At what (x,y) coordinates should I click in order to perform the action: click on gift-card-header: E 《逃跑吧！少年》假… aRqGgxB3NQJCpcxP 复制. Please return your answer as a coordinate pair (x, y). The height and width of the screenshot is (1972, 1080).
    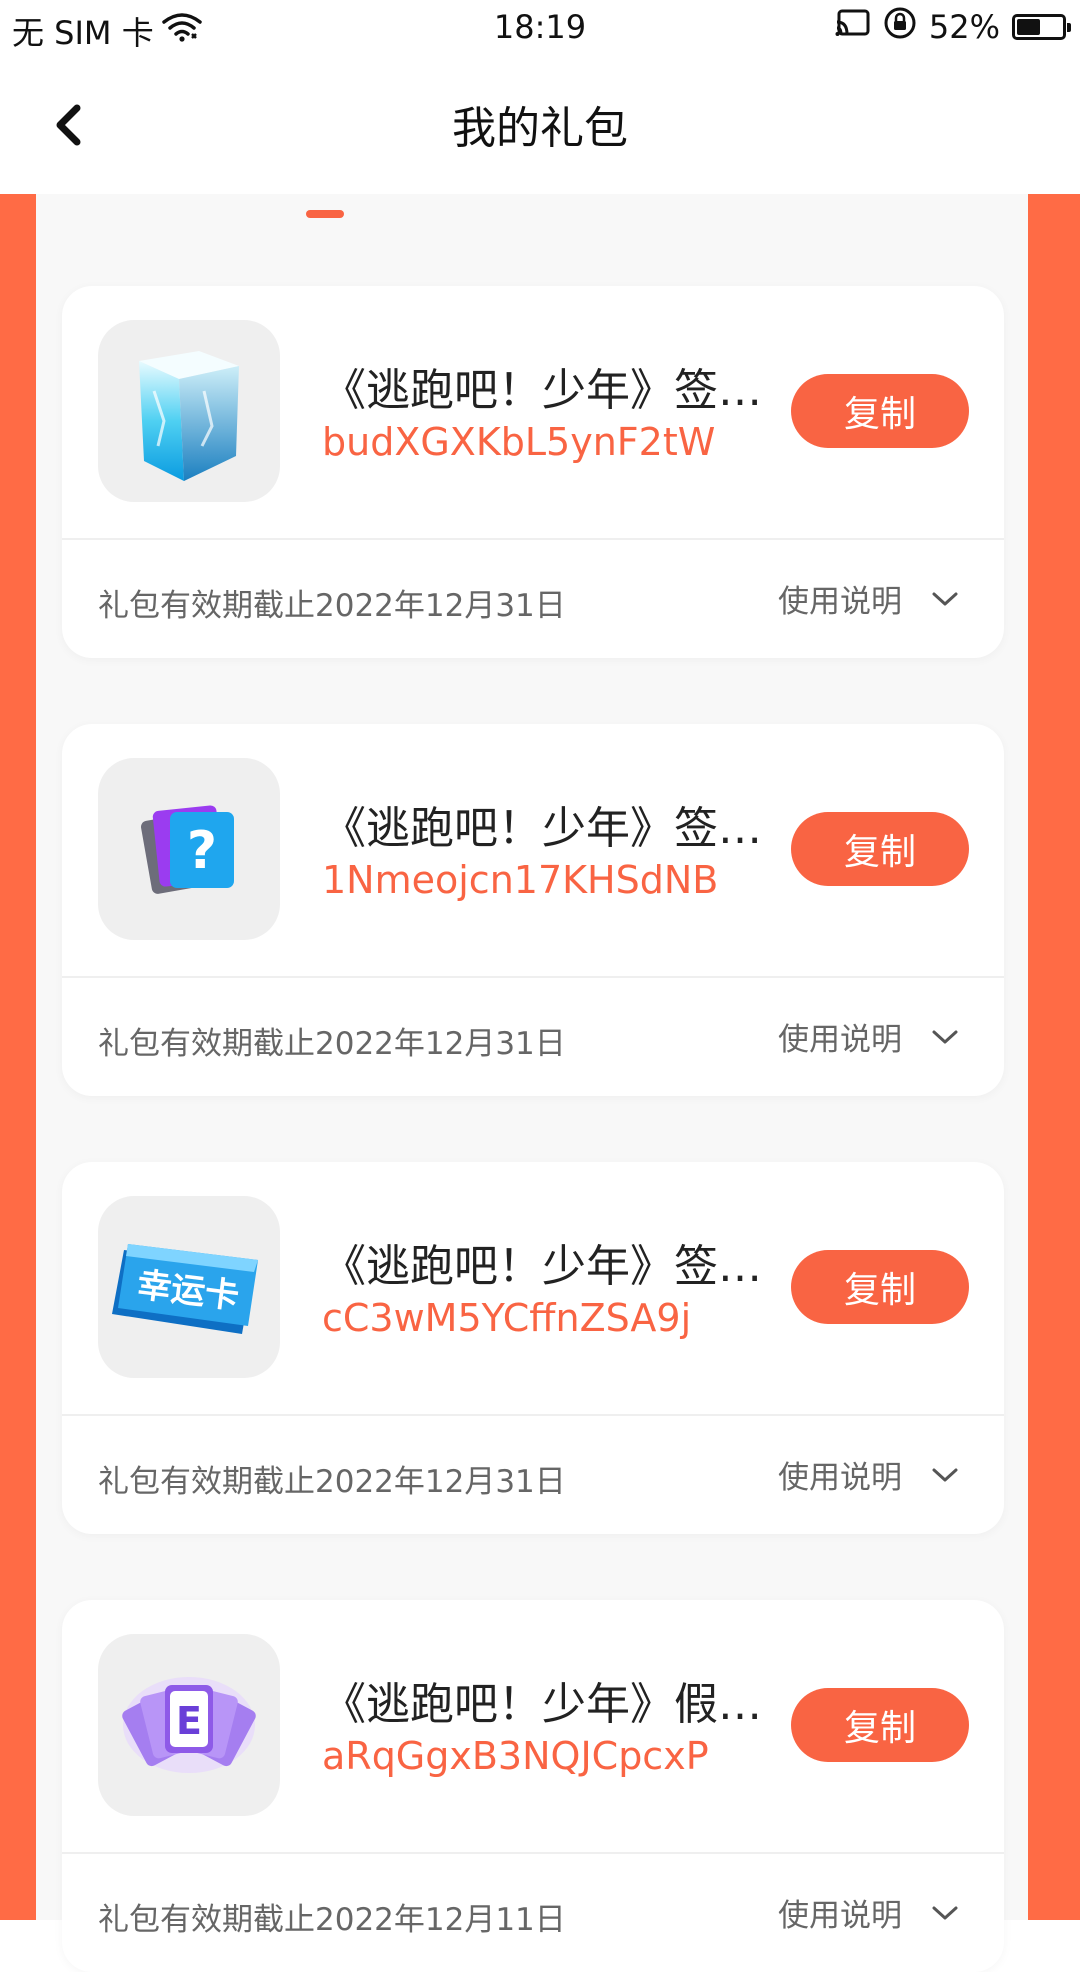
    Looking at the image, I should click on (533, 1726).